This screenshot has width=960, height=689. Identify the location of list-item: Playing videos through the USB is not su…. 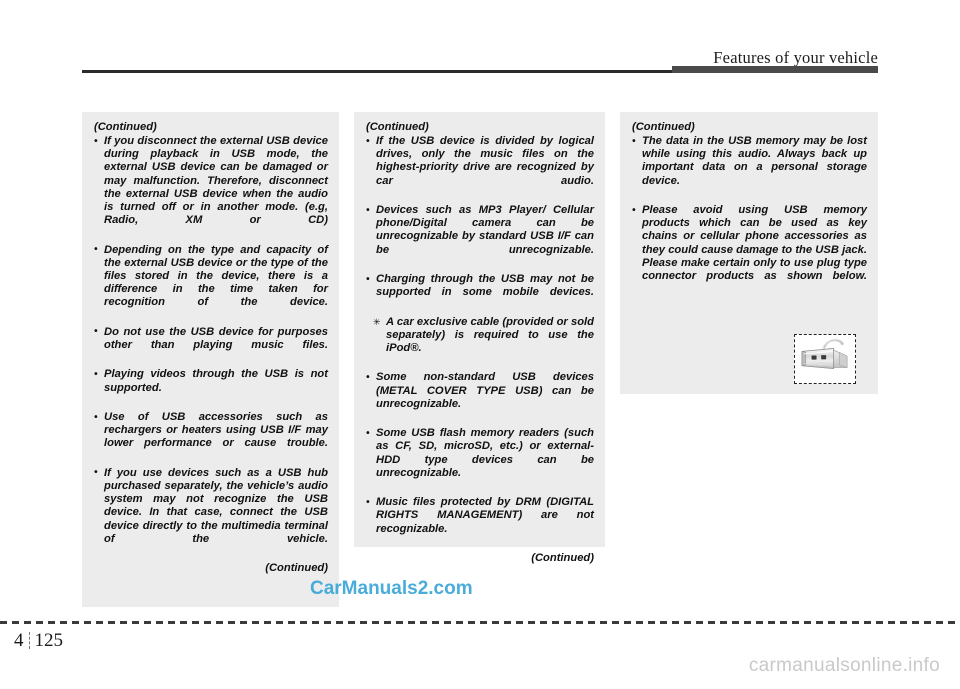
(210, 388).